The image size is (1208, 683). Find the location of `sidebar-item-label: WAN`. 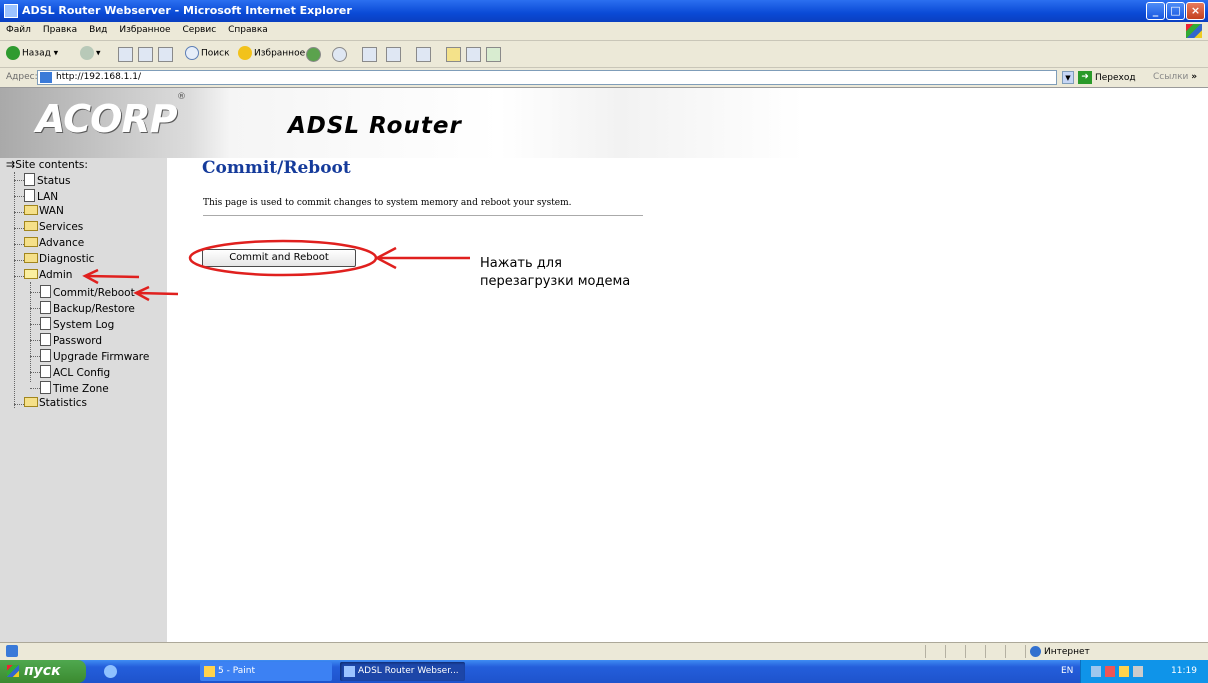

sidebar-item-label: WAN is located at coordinates (51, 211).